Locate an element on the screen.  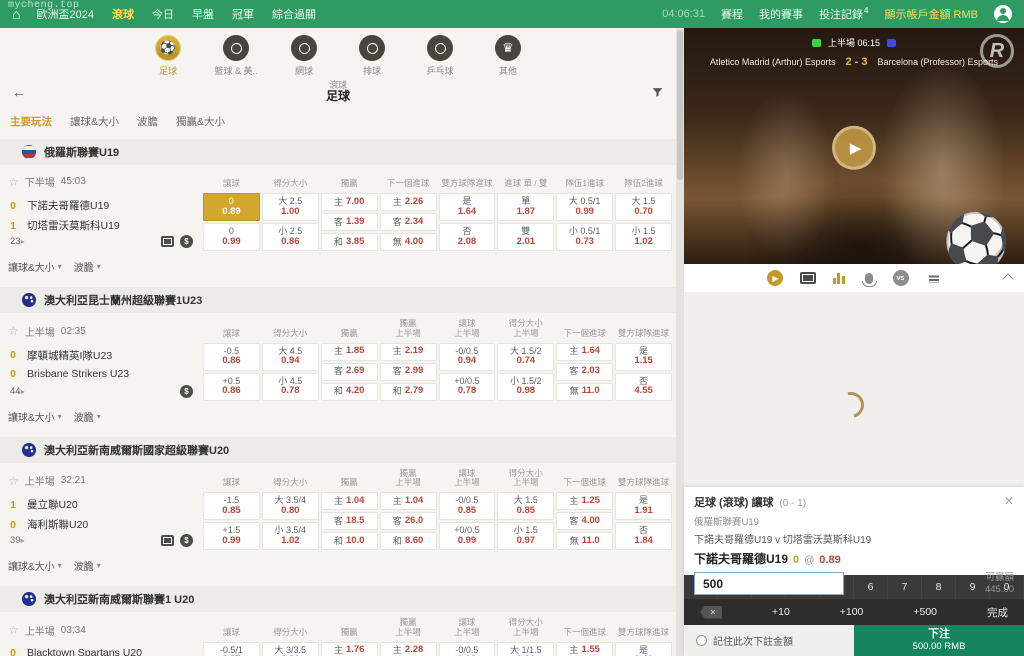
odds-cell: 主 1.55 is located at coordinates (585, 648).